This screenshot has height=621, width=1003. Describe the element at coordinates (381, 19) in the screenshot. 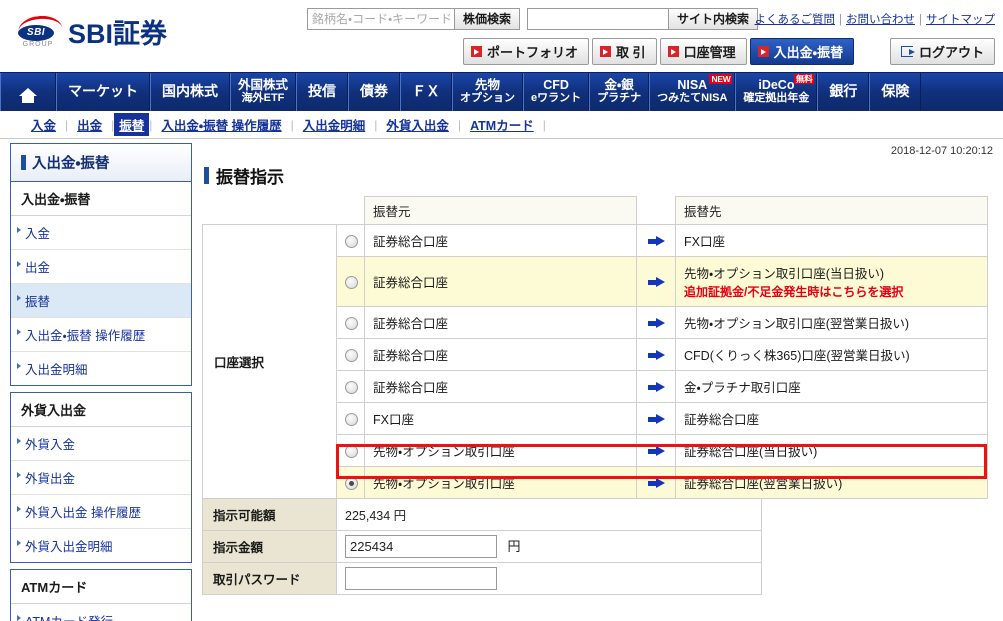

I see `quote-search-input` at that location.